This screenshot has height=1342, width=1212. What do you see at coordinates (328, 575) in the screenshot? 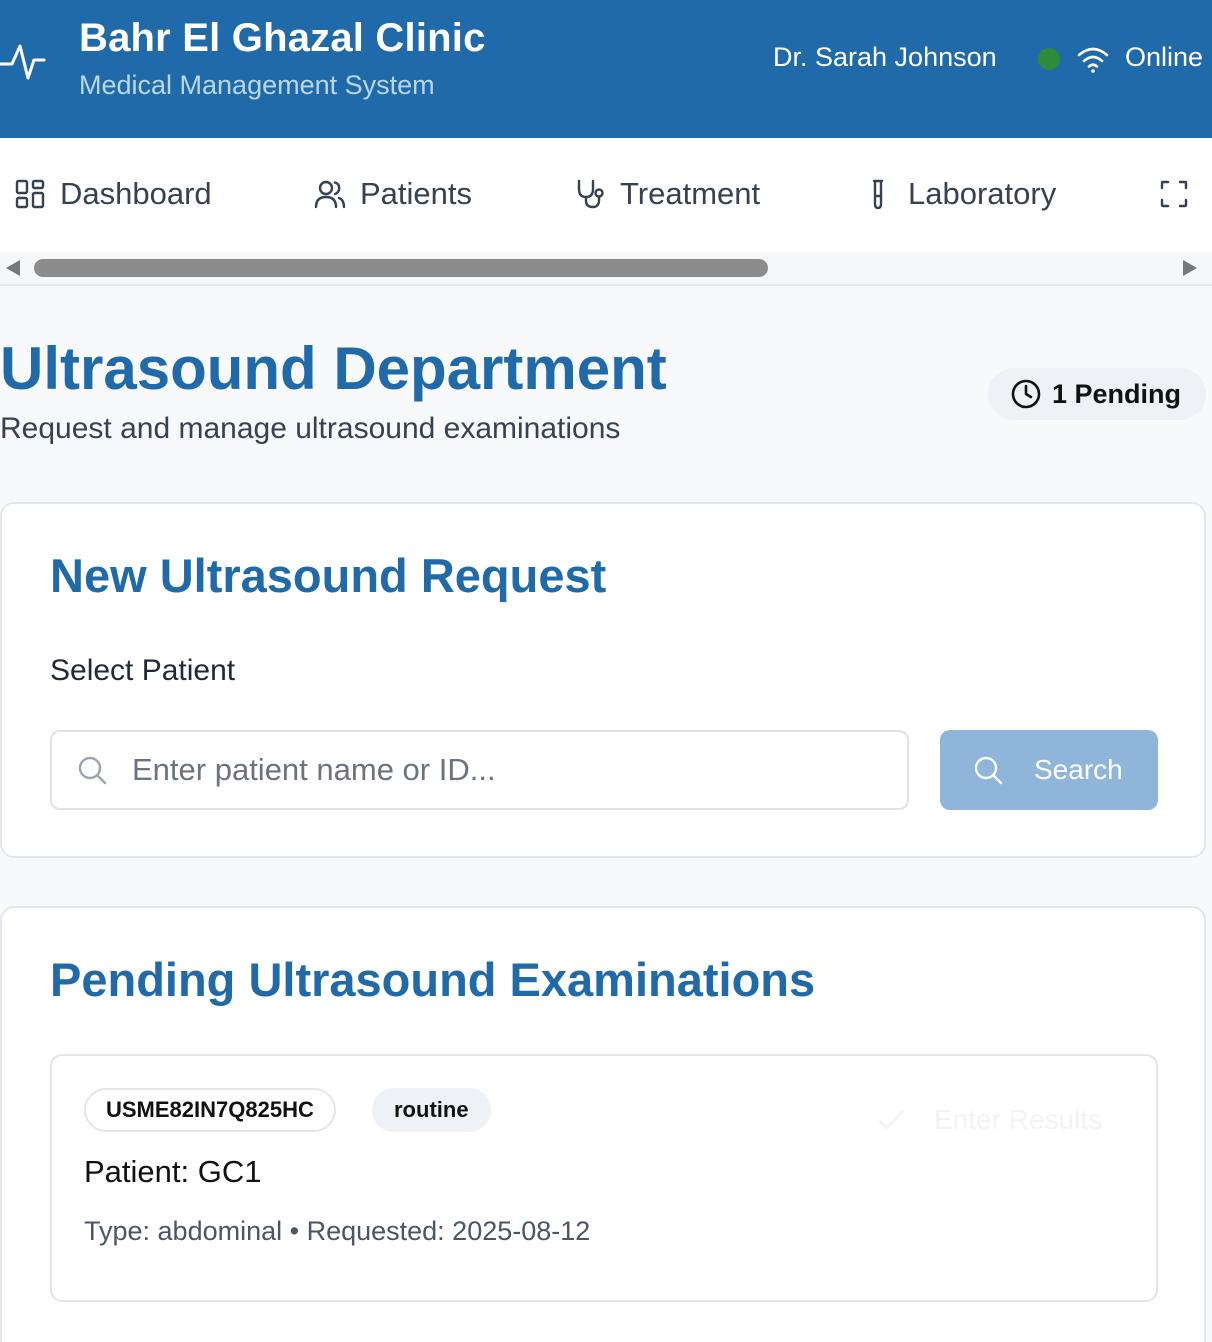
I see `new-request-title: New Ultrasound Request` at bounding box center [328, 575].